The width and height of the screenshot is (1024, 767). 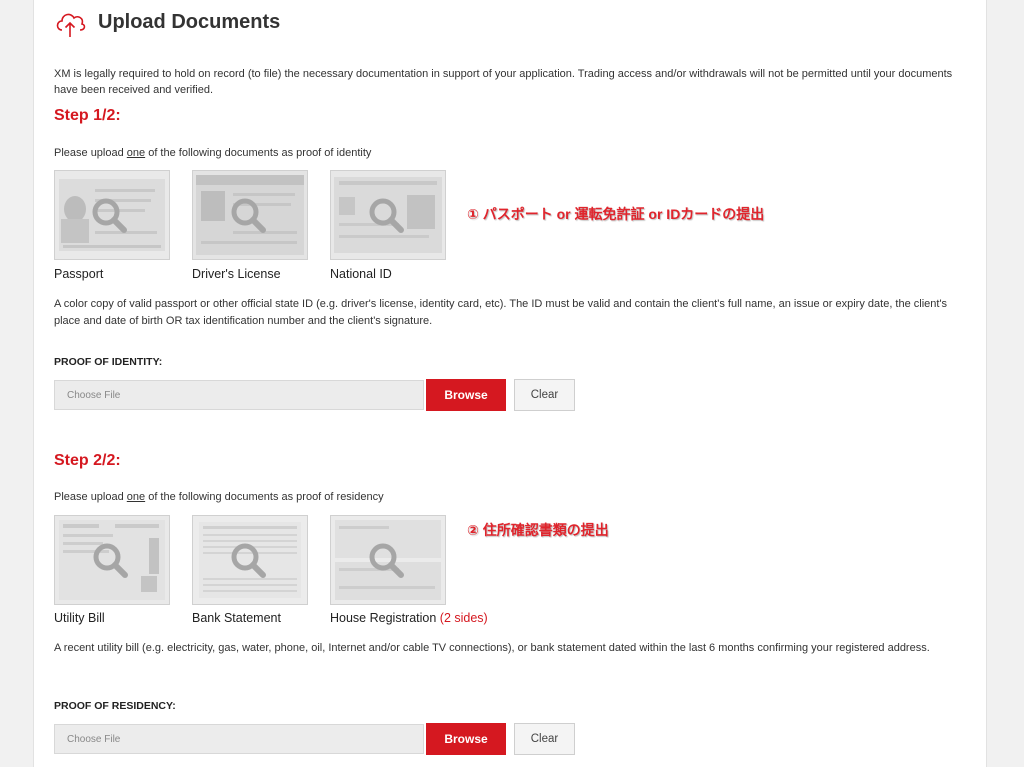 I want to click on identity-browse-button: Browse, so click(x=466, y=395).